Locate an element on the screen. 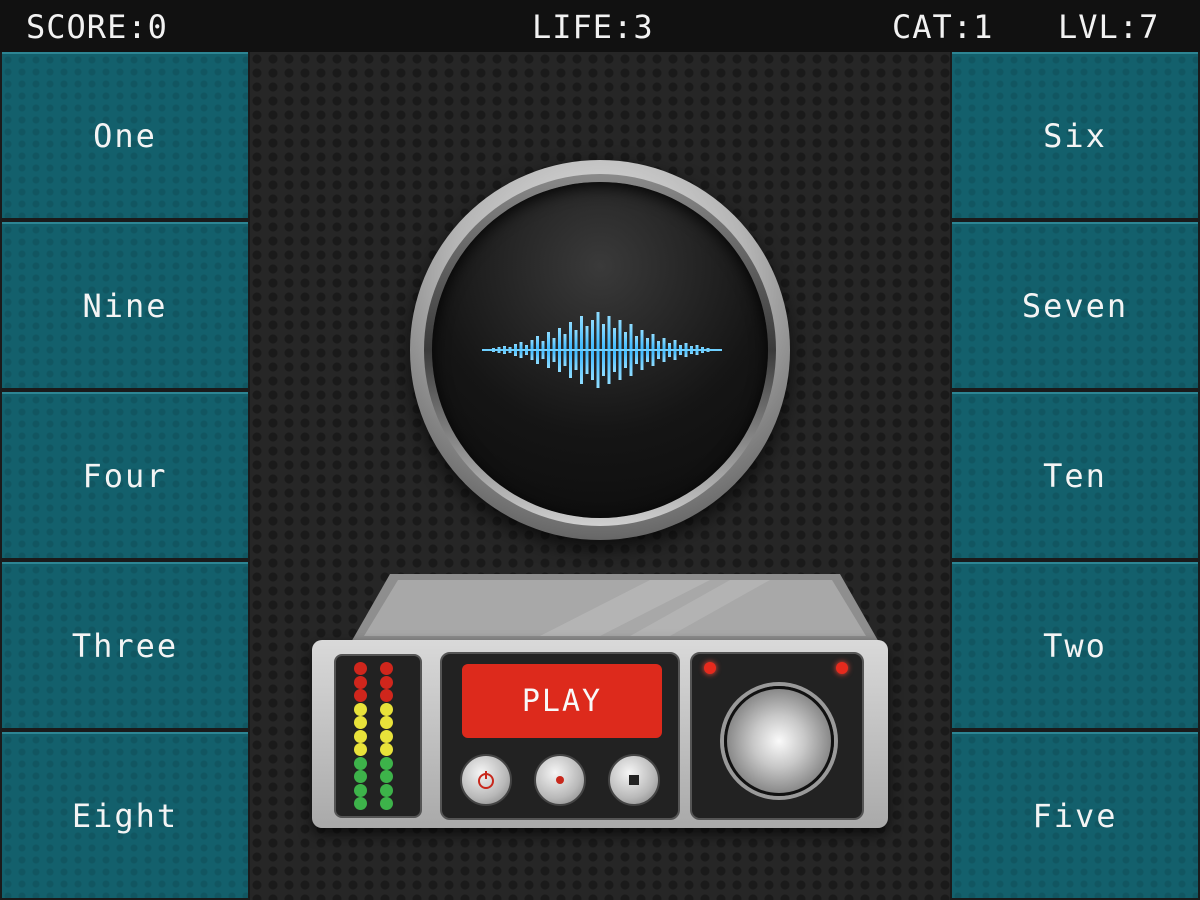 This screenshot has width=1200, height=900. life-display: LIFE:3 is located at coordinates (593, 27).